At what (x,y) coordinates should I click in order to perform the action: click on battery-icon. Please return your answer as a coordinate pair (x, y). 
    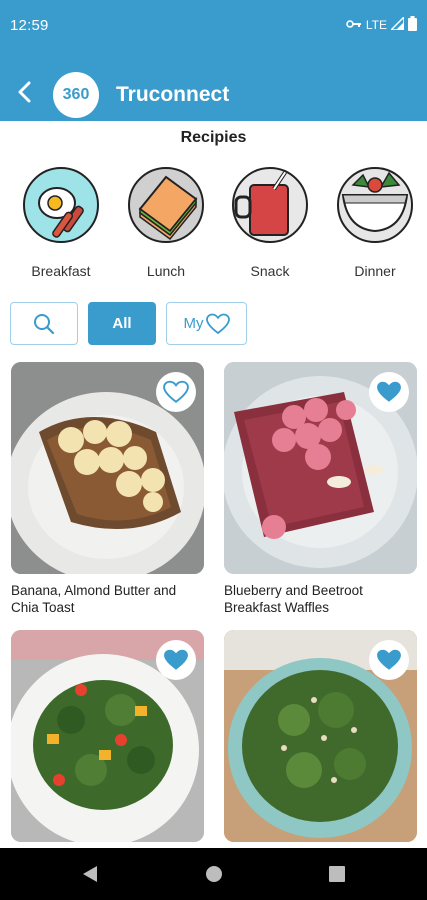
    Looking at the image, I should click on (412, 25).